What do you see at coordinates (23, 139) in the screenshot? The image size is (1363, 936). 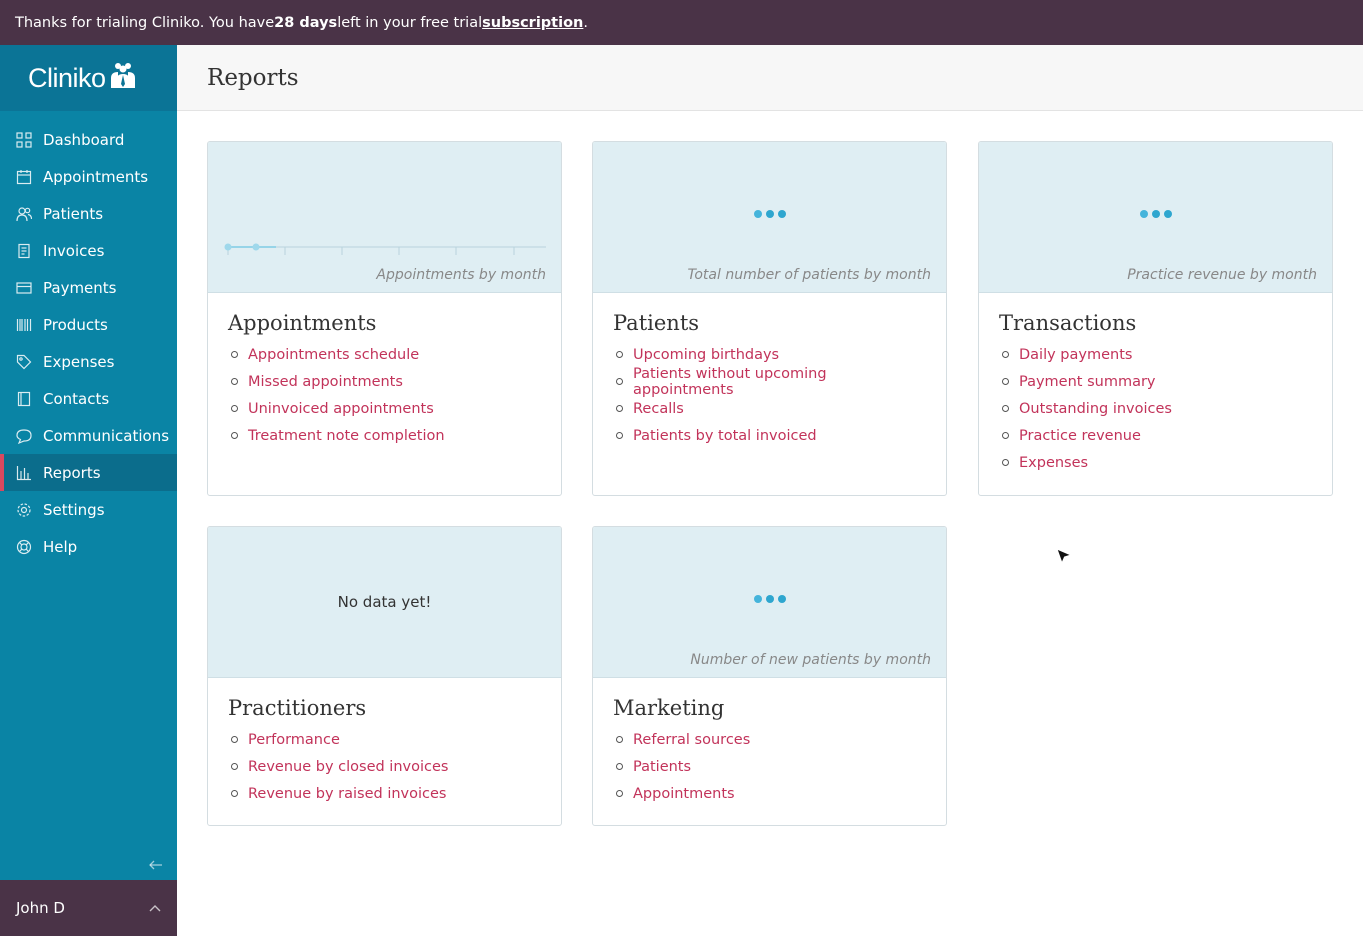 I see `grid-icon` at bounding box center [23, 139].